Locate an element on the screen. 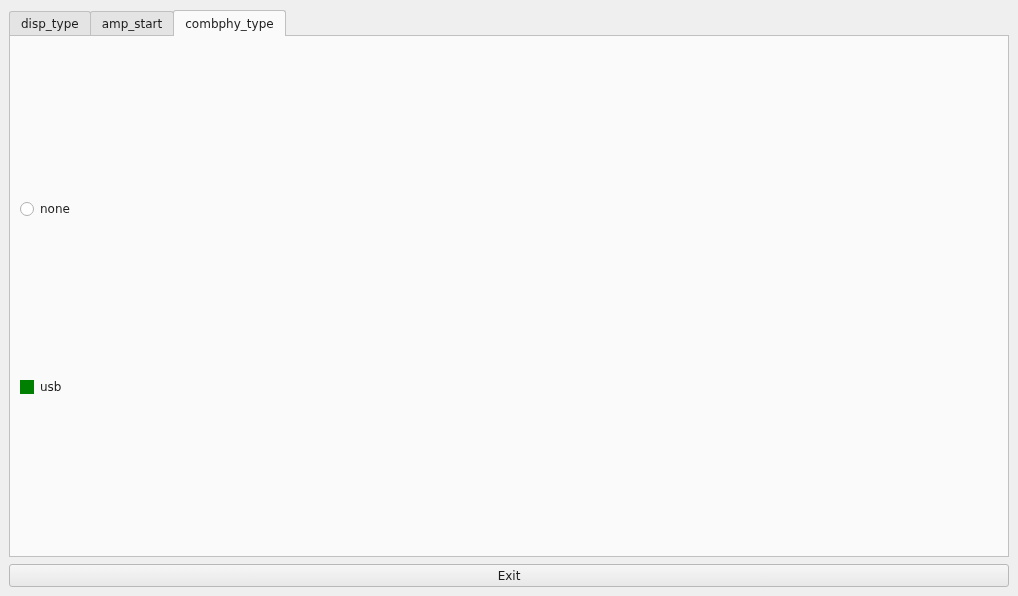  tab: combphy_type is located at coordinates (229, 23).